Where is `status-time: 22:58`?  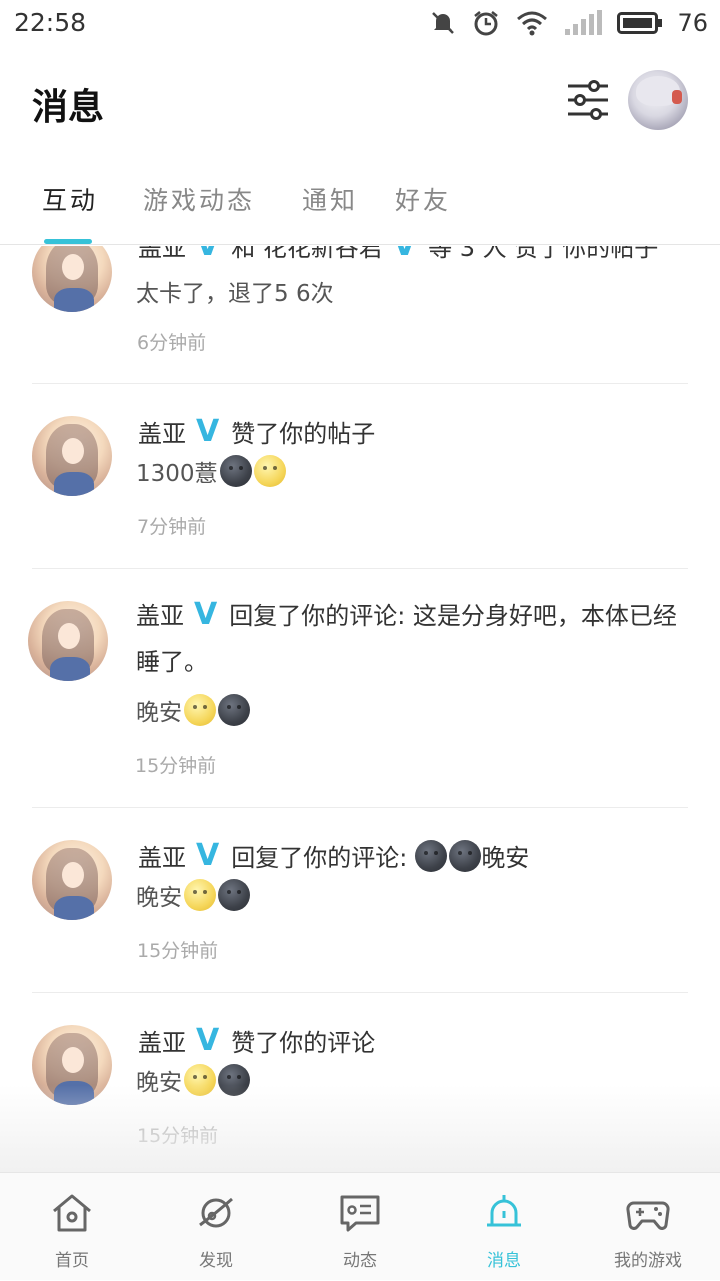
status-time: 22:58 is located at coordinates (50, 22).